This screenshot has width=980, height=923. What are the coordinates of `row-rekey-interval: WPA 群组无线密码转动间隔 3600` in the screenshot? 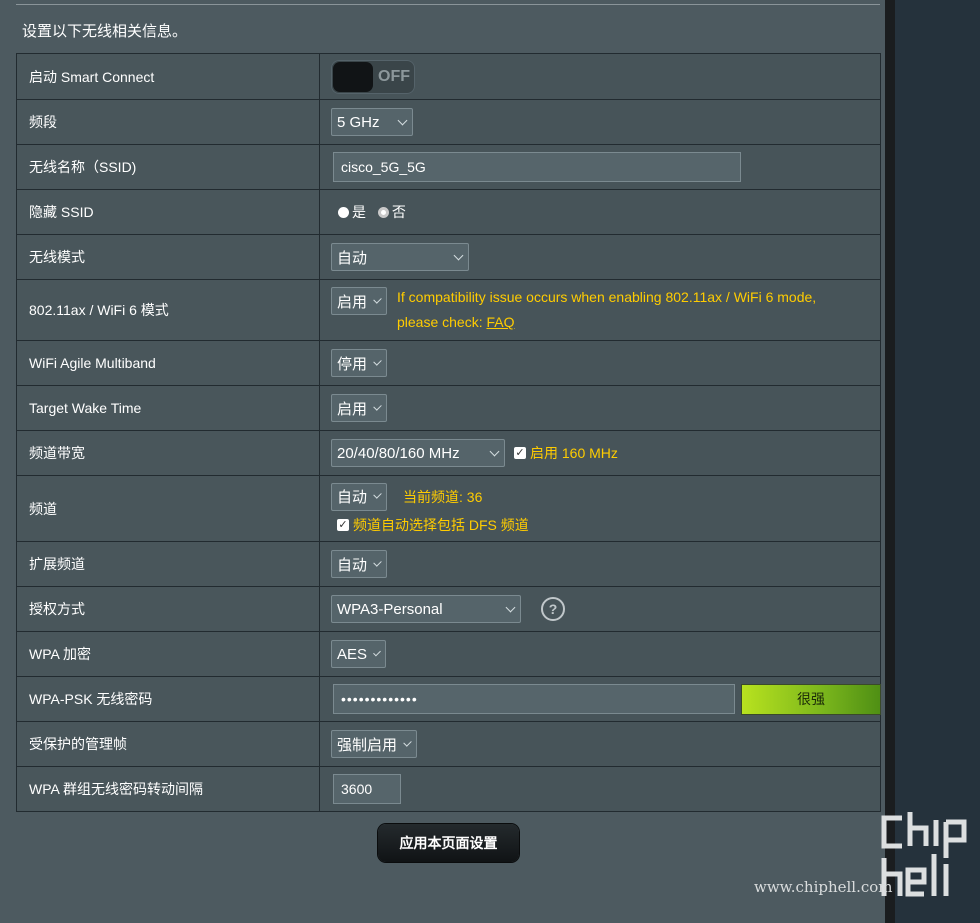 It's located at (448, 789).